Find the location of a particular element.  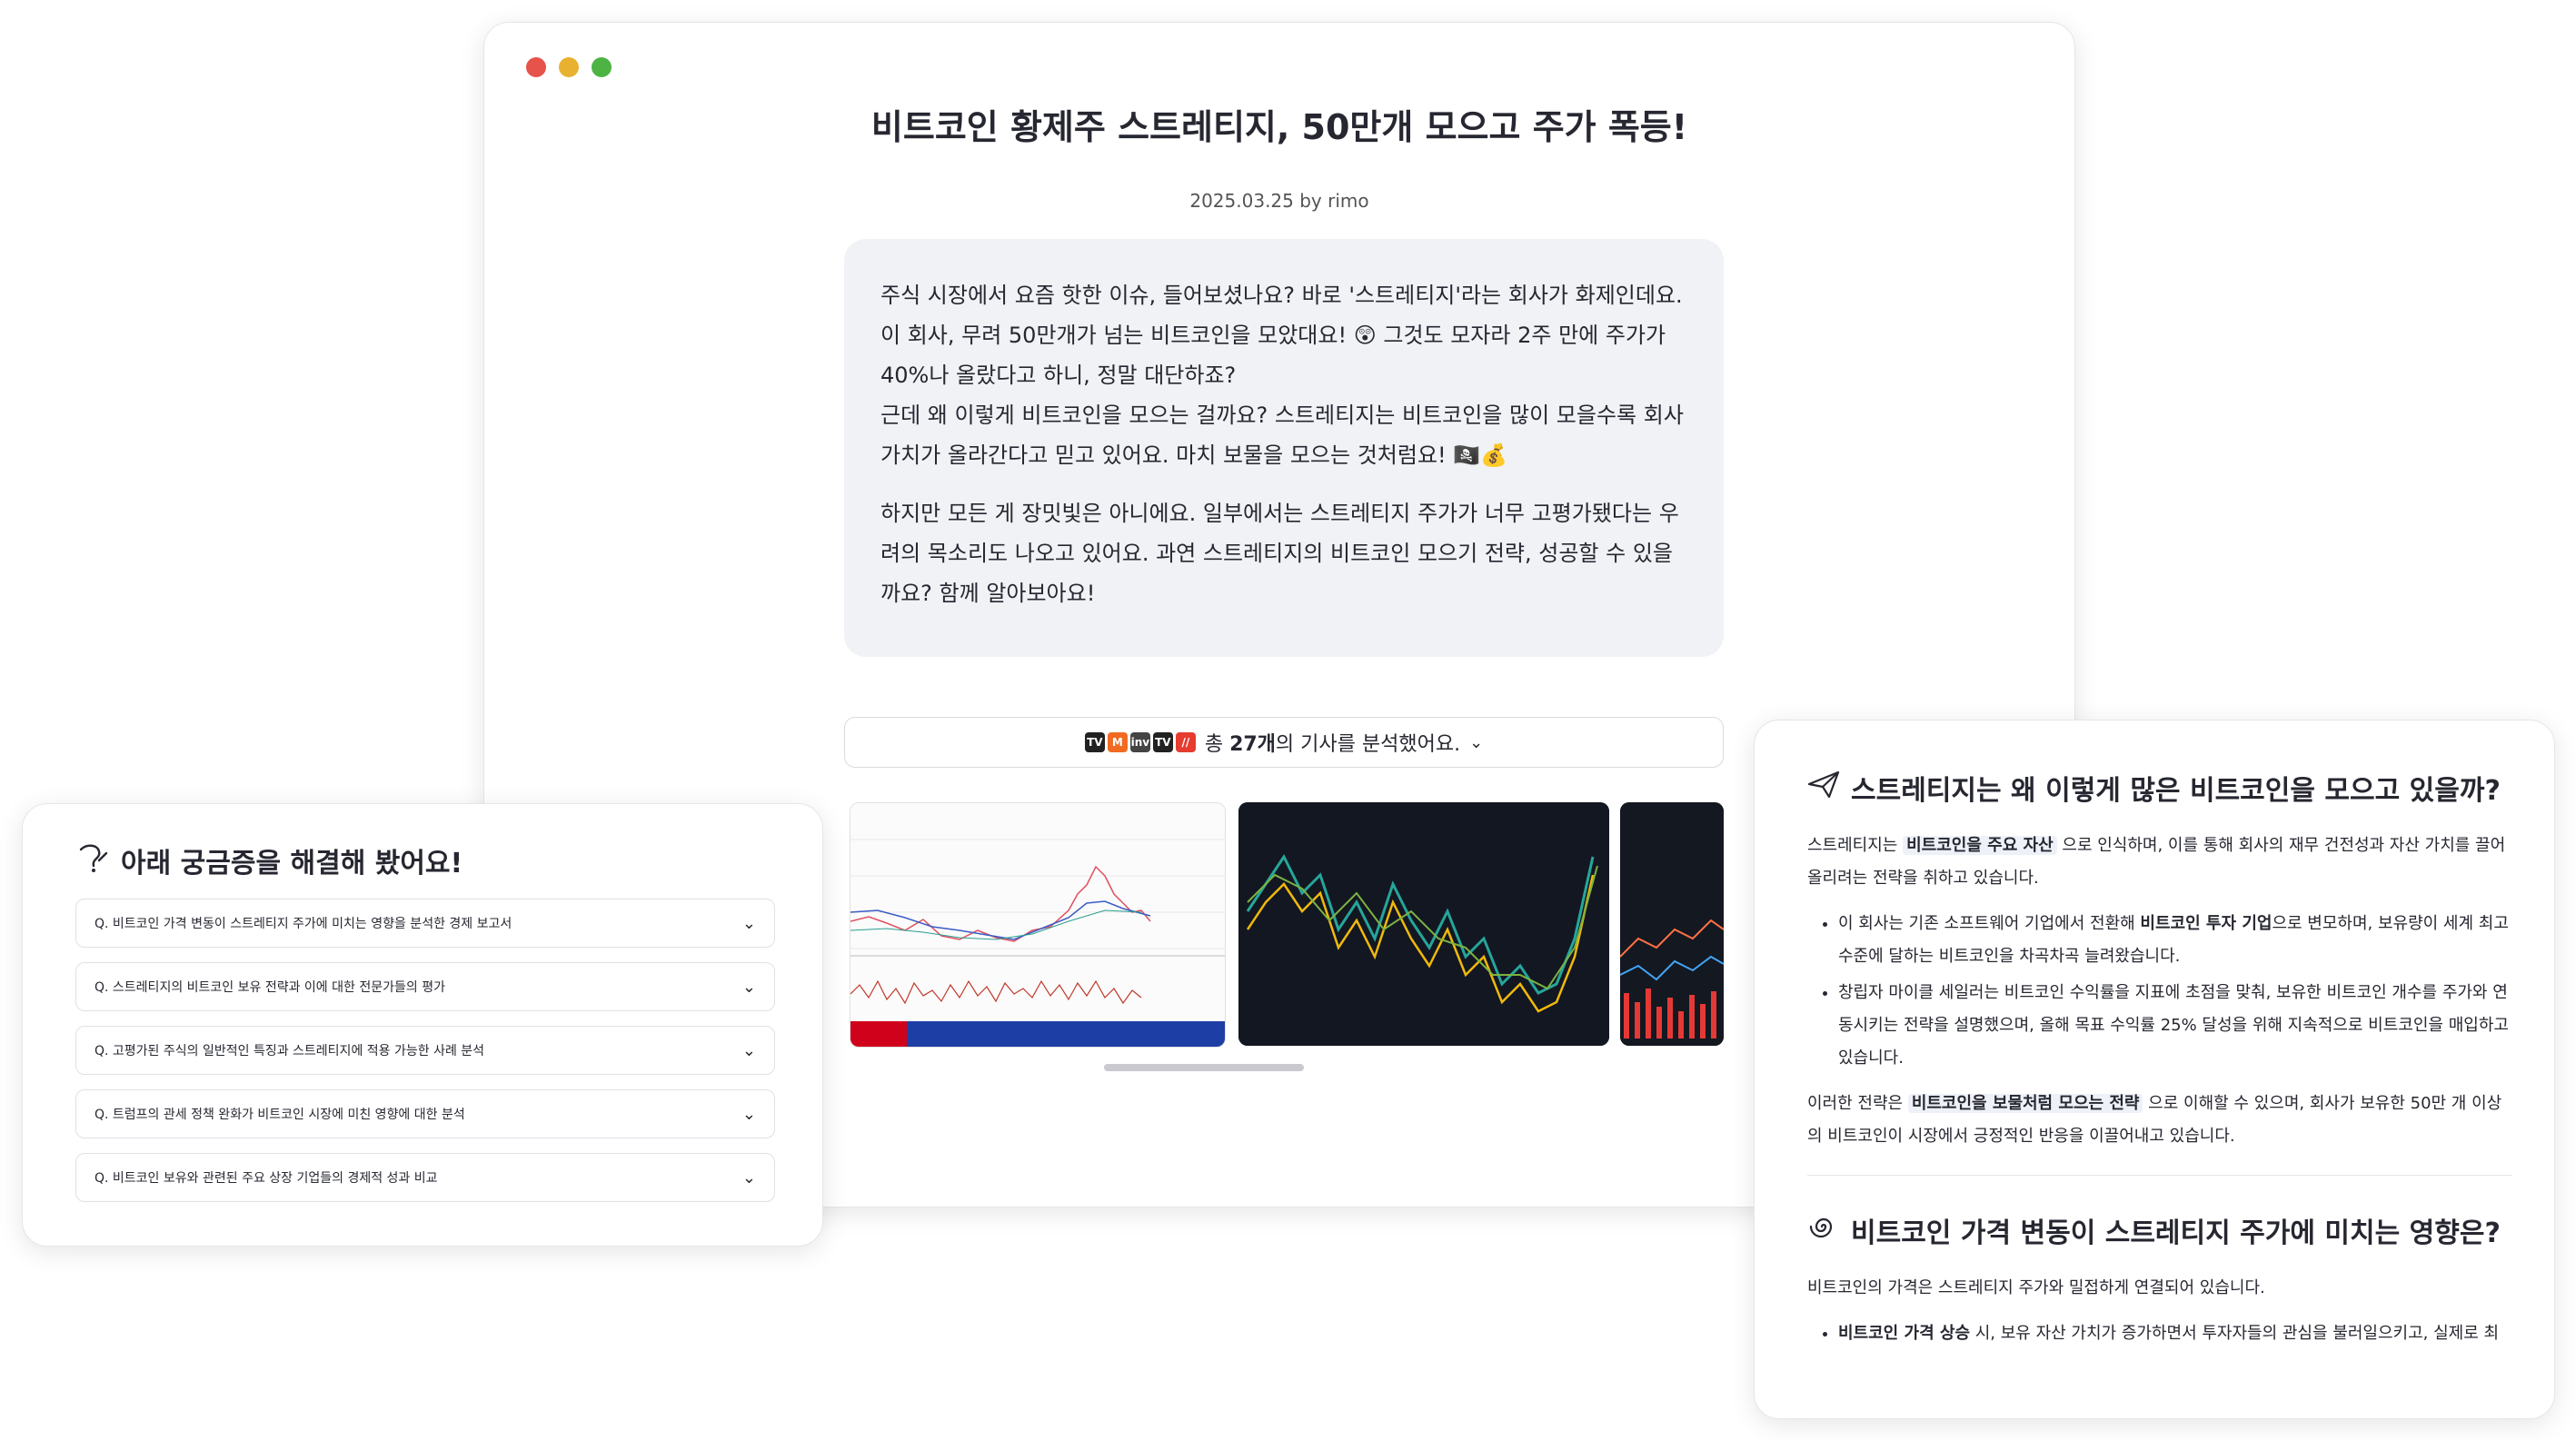

close-dot is located at coordinates (536, 67).